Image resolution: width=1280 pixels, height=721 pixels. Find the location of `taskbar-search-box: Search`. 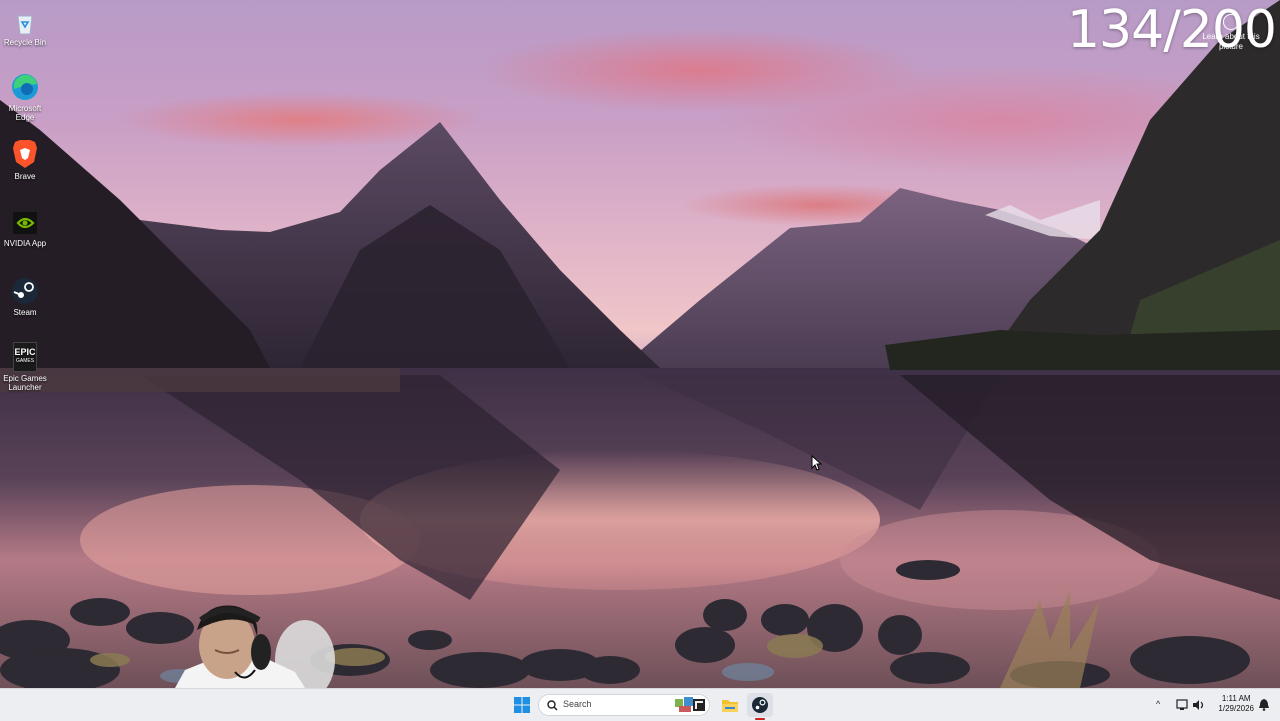

taskbar-search-box: Search is located at coordinates (624, 705).